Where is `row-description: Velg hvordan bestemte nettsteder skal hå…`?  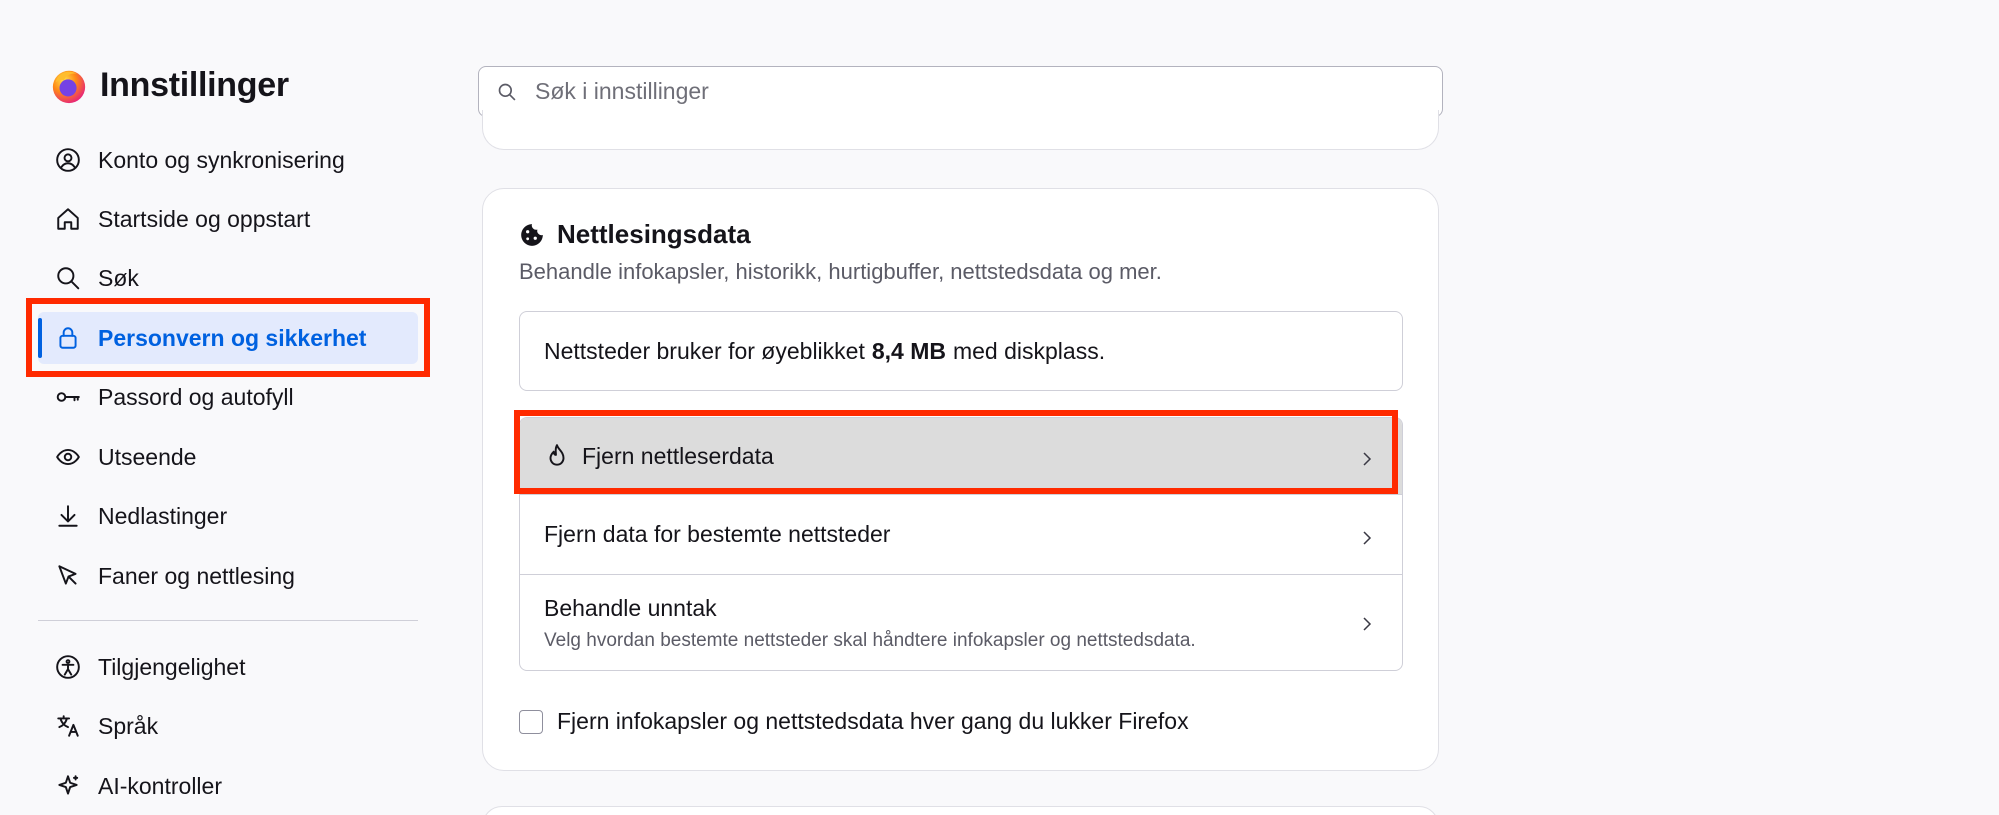
row-description: Velg hvordan bestemte nettsteder skal hå… is located at coordinates (870, 640).